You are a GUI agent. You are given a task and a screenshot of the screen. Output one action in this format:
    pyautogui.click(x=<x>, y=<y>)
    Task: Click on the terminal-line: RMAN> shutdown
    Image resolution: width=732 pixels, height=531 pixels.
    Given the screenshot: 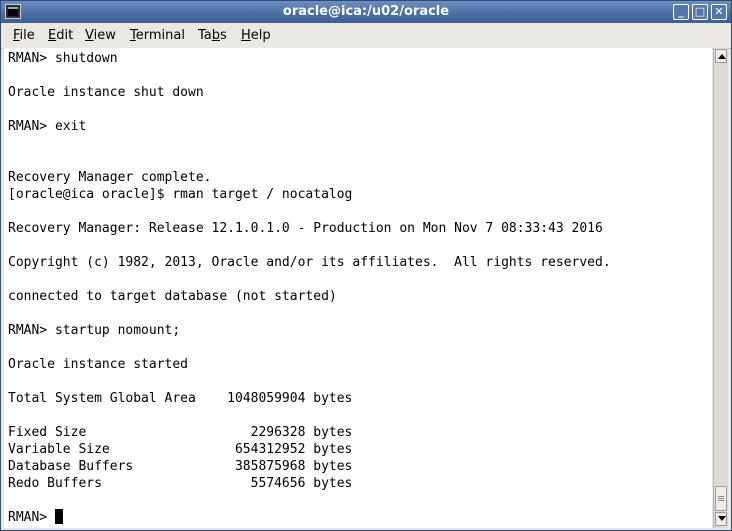 What is the action you would take?
    pyautogui.click(x=63, y=58)
    